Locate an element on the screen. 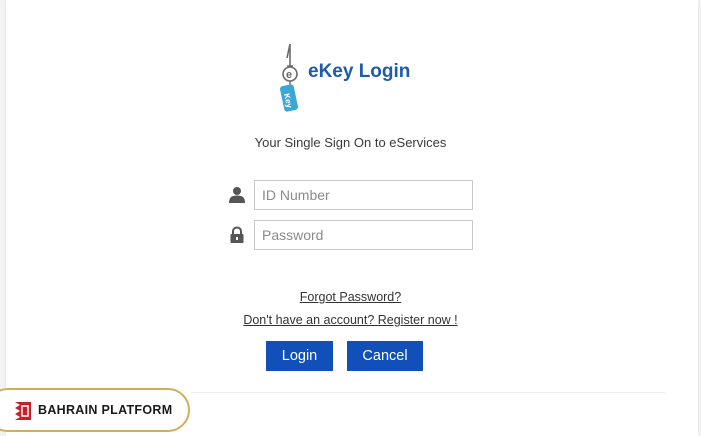 Image resolution: width=701 pixels, height=436 pixels. user-icon is located at coordinates (237, 195).